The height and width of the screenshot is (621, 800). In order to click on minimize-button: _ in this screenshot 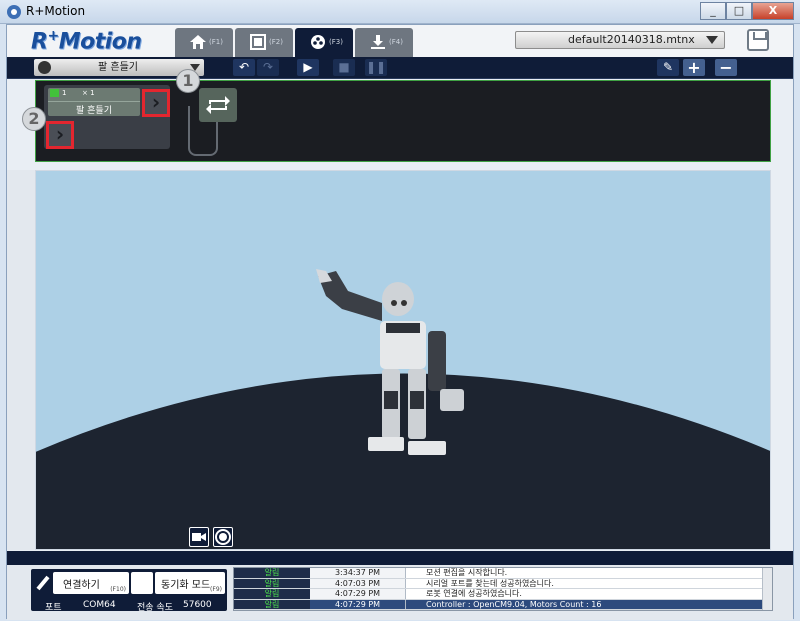, I will do `click(713, 11)`.